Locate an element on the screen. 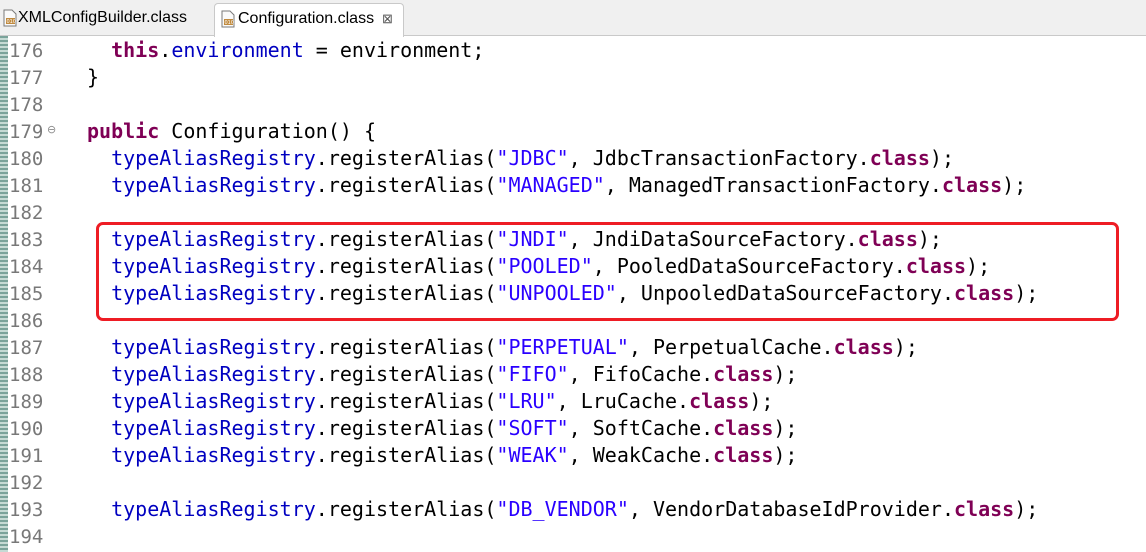  code-line: 177} is located at coordinates (573, 77).